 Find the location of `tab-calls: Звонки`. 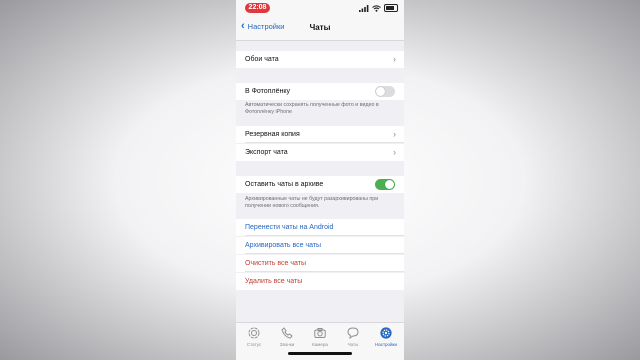

tab-calls: Звонки is located at coordinates (287, 337).